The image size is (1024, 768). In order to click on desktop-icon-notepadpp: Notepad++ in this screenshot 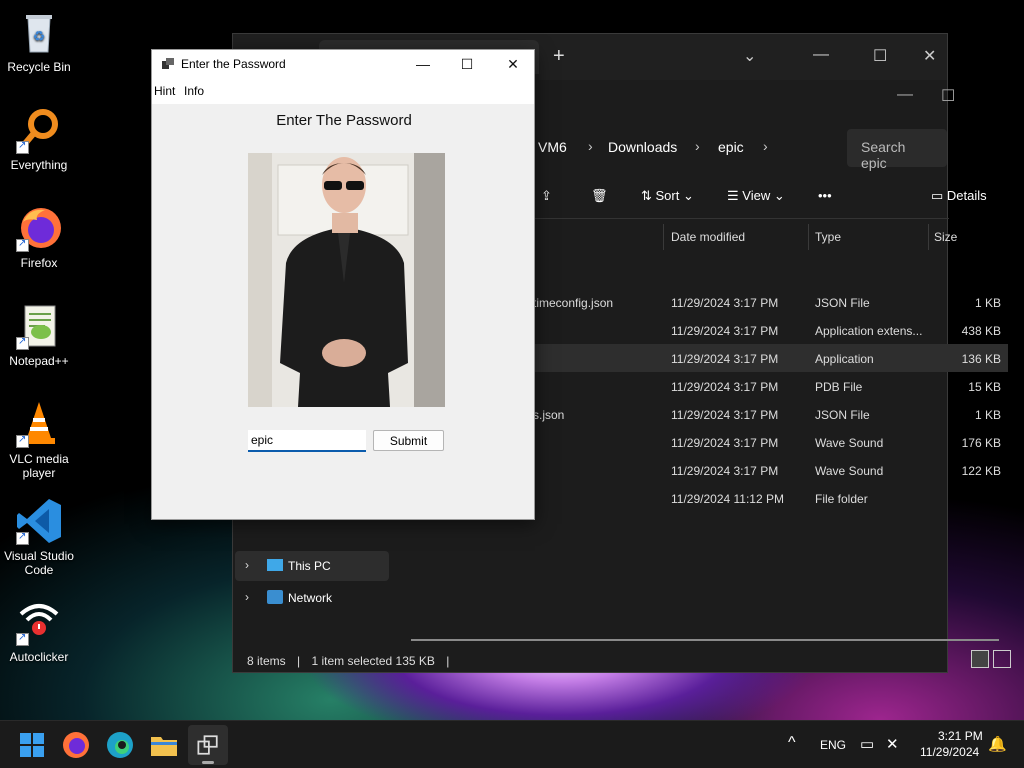, I will do `click(39, 335)`.